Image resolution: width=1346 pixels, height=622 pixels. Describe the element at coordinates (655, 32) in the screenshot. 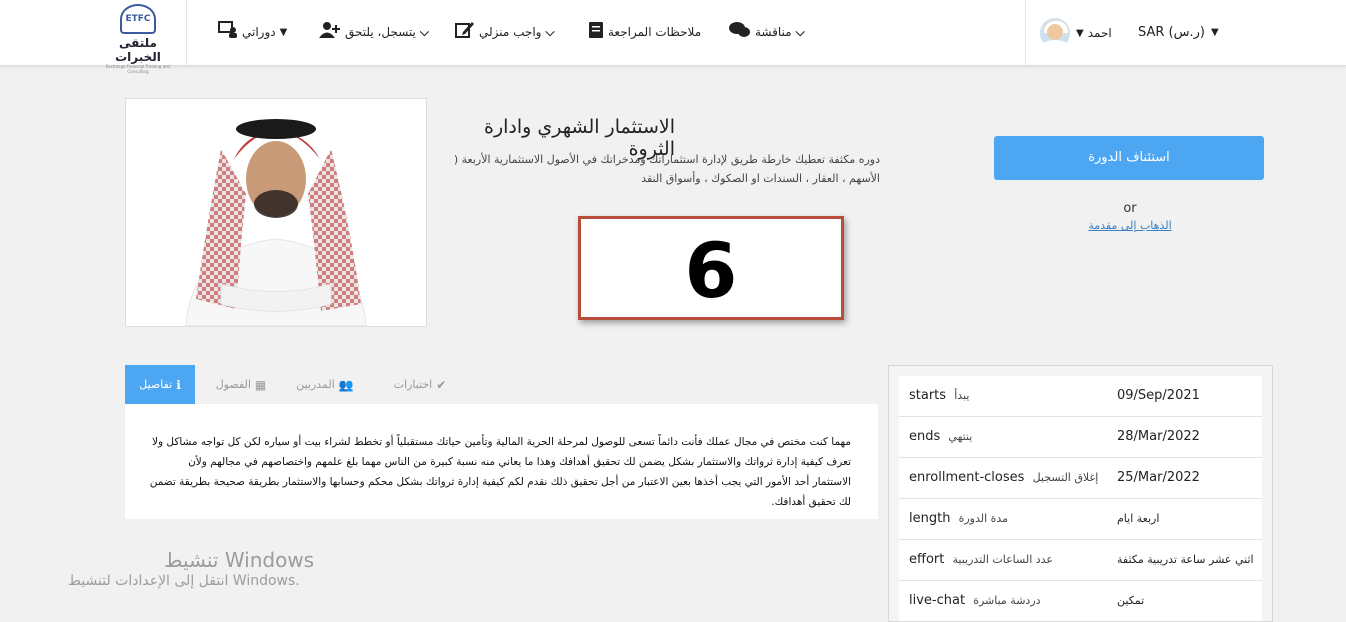

I see `nav-review-notes-label: ملاحظات المراجعة` at that location.